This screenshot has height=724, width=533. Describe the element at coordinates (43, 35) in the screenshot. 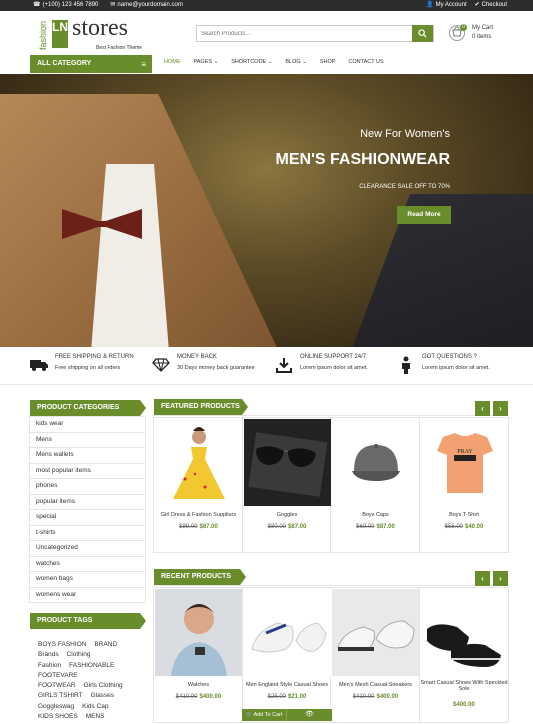

I see `logo-side-text: fashion` at that location.